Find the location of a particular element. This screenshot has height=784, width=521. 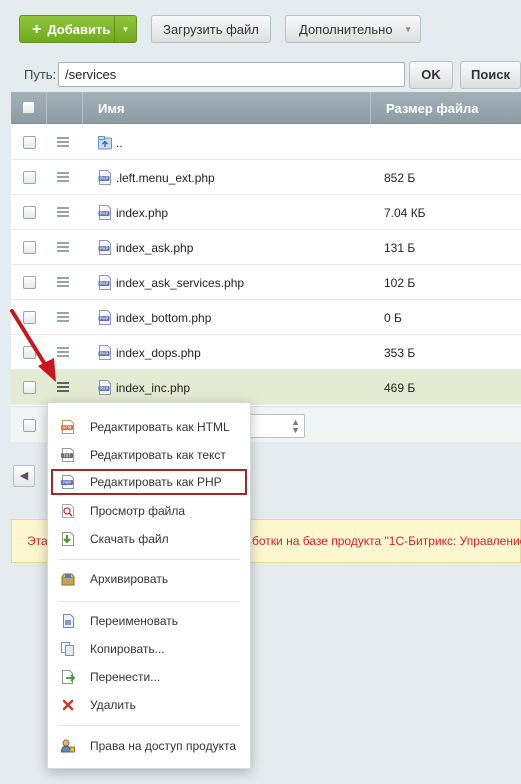

table-row: PHP index_bottom.php 0 Б is located at coordinates (266, 317).